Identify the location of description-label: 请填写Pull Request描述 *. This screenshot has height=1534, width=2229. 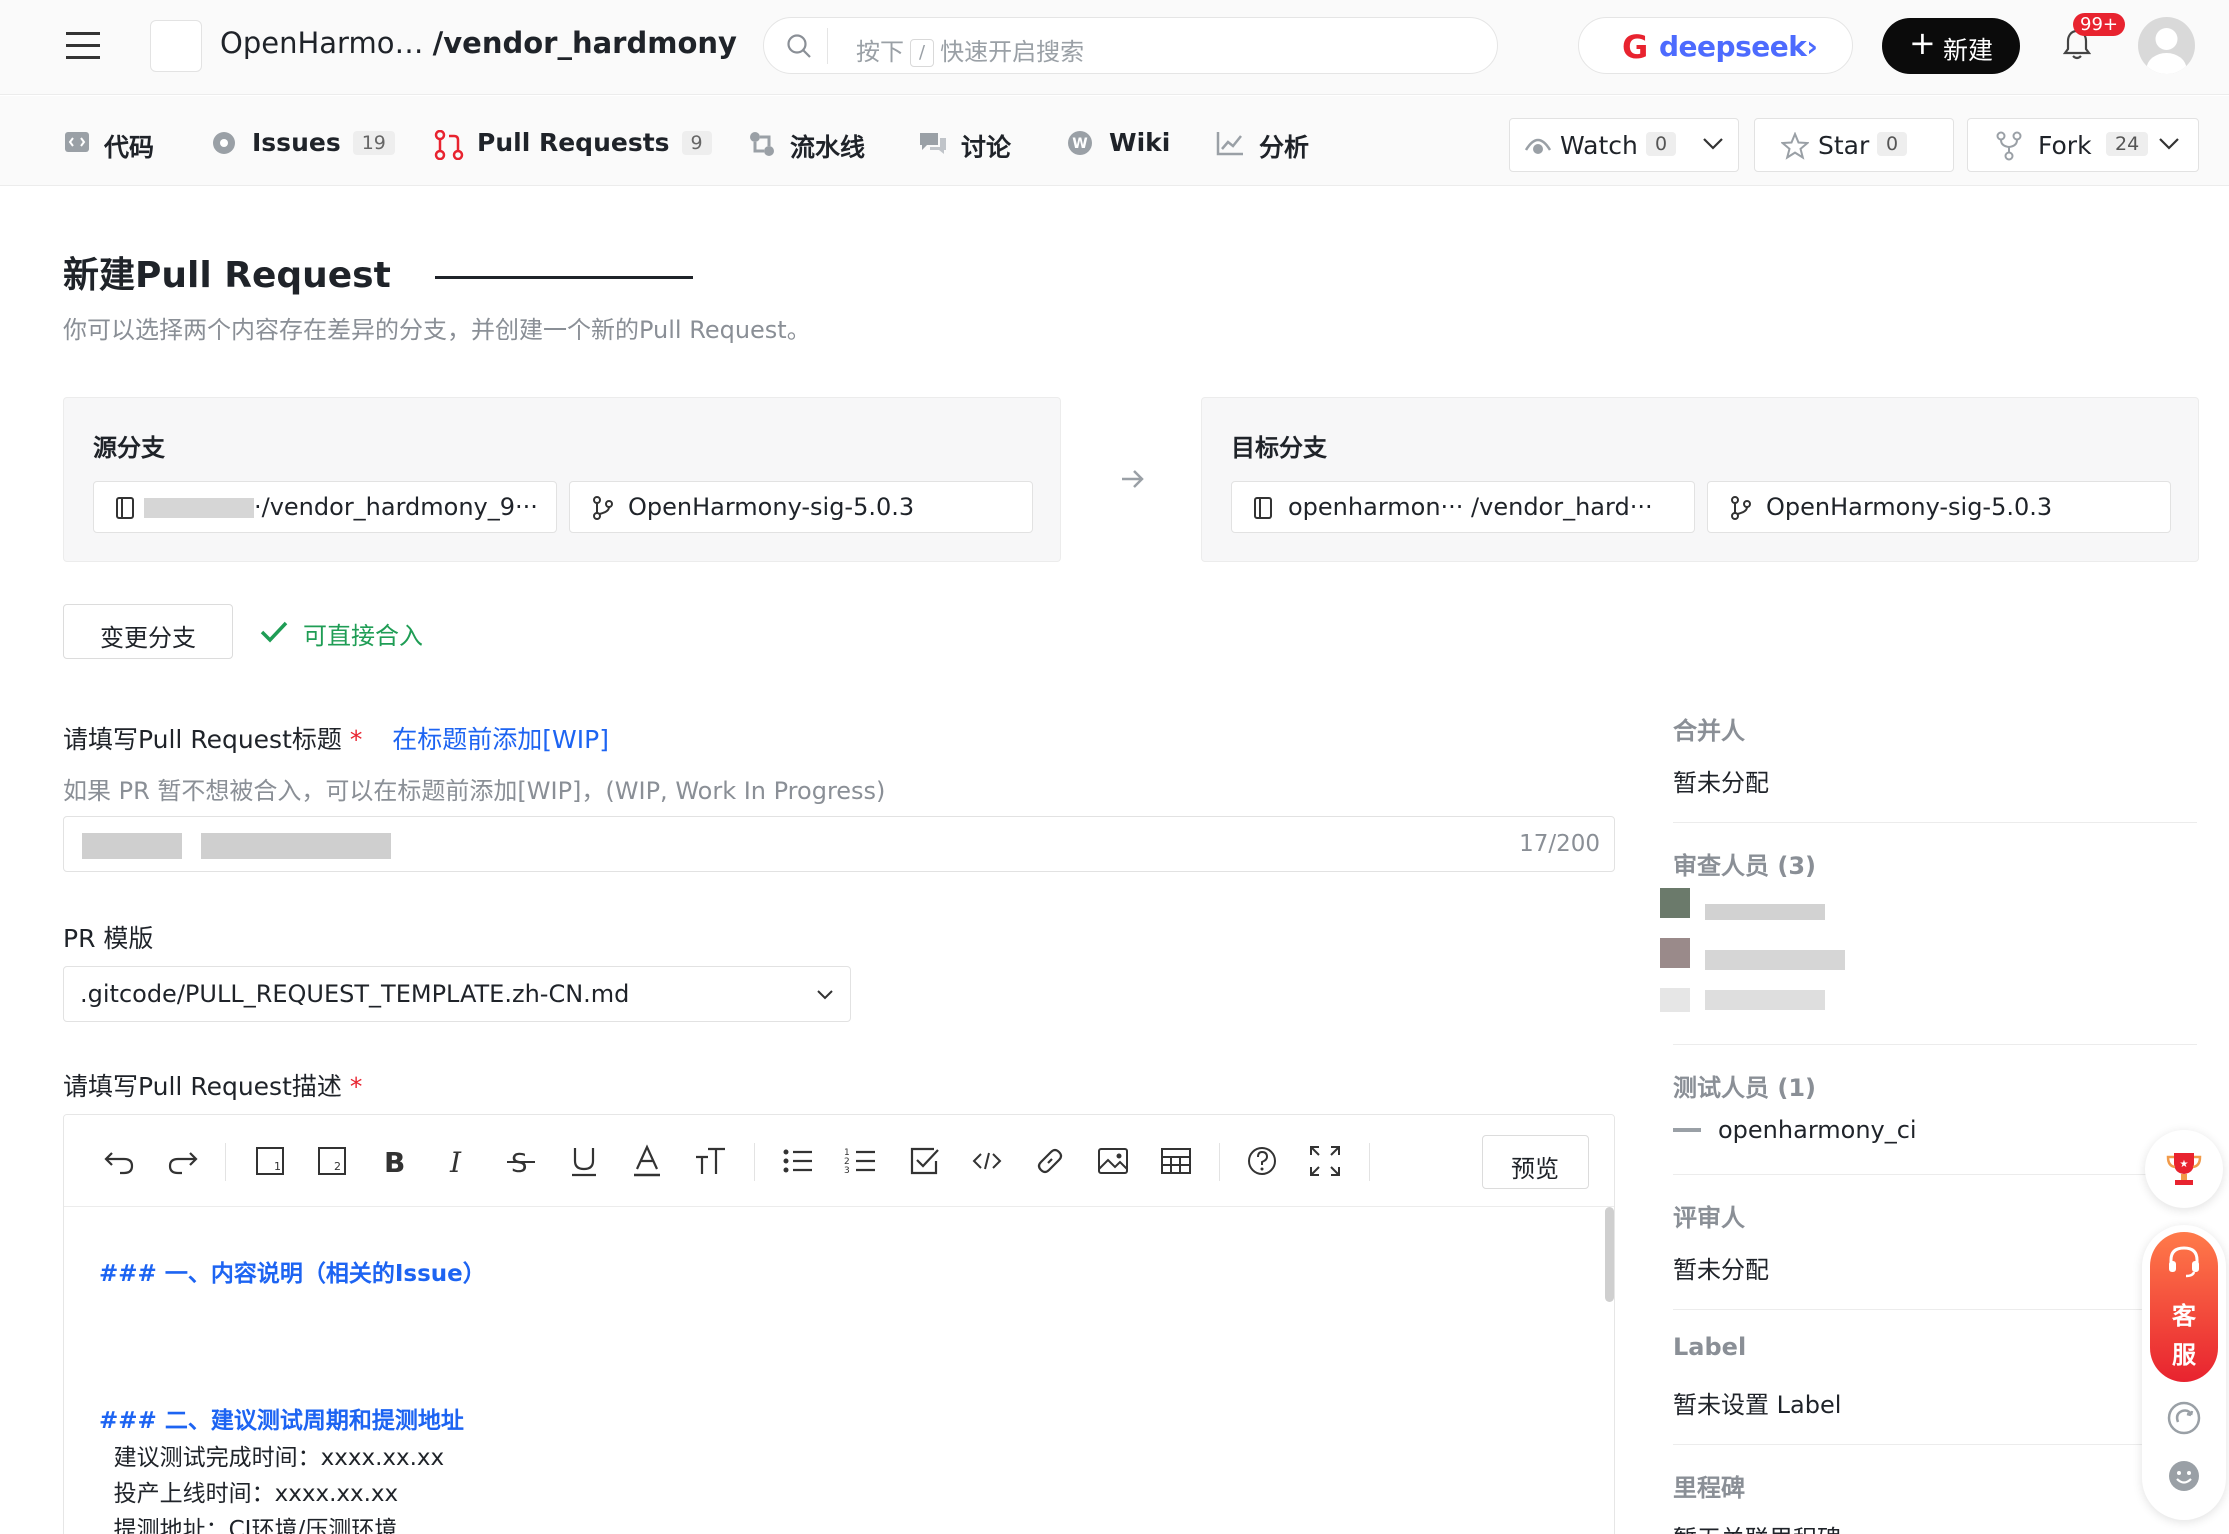
(213, 1086).